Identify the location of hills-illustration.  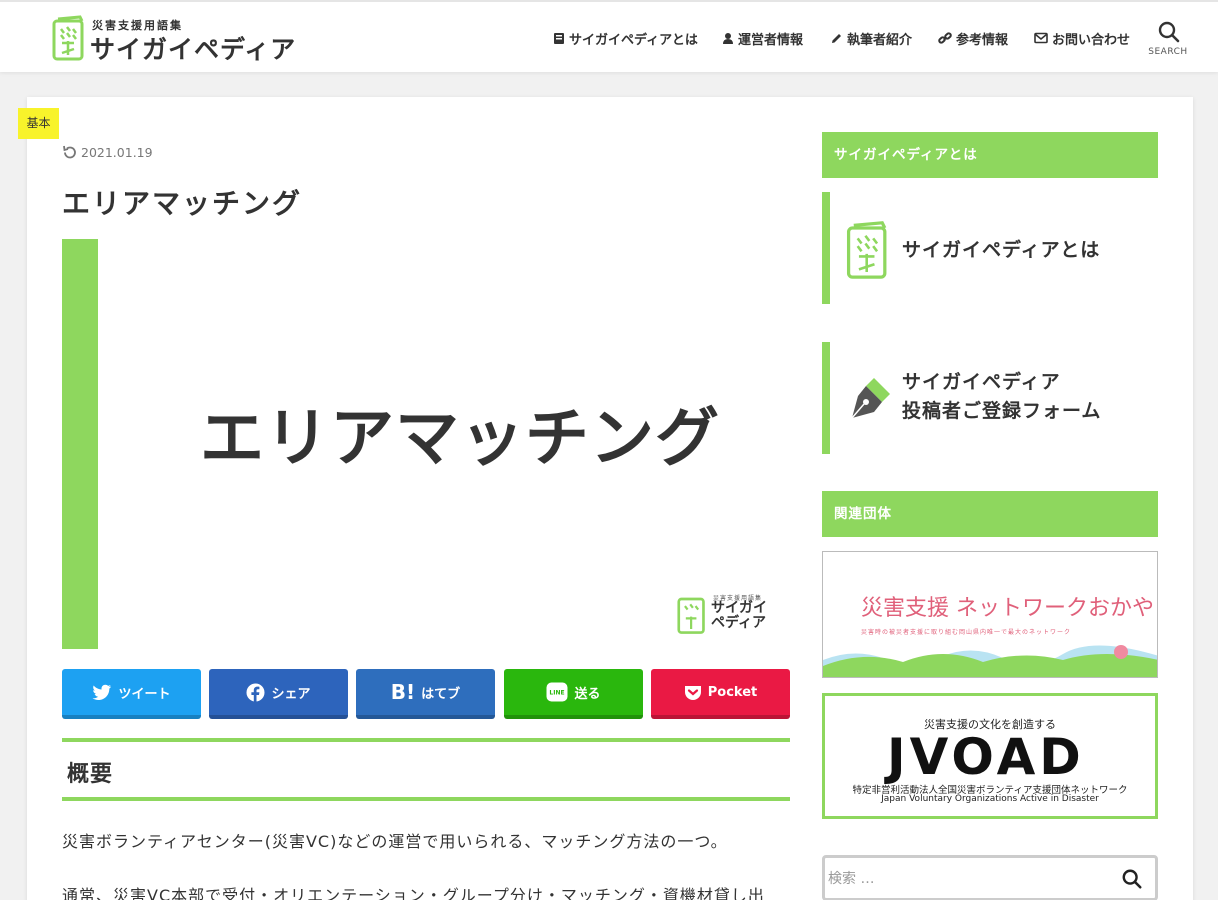
(990, 661).